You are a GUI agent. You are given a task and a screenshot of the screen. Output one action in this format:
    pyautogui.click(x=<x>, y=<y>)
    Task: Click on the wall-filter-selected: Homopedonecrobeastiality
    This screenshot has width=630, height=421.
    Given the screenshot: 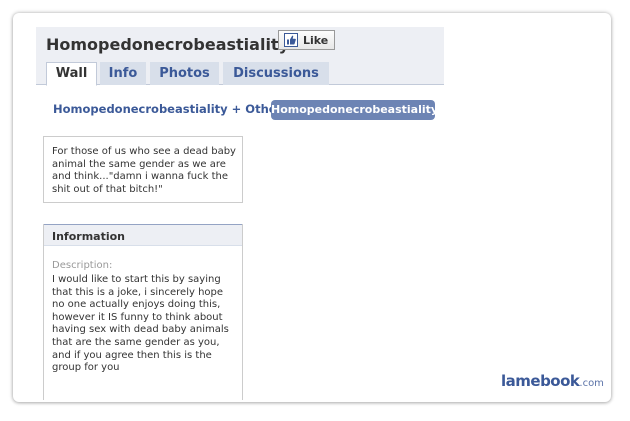 What is the action you would take?
    pyautogui.click(x=354, y=110)
    